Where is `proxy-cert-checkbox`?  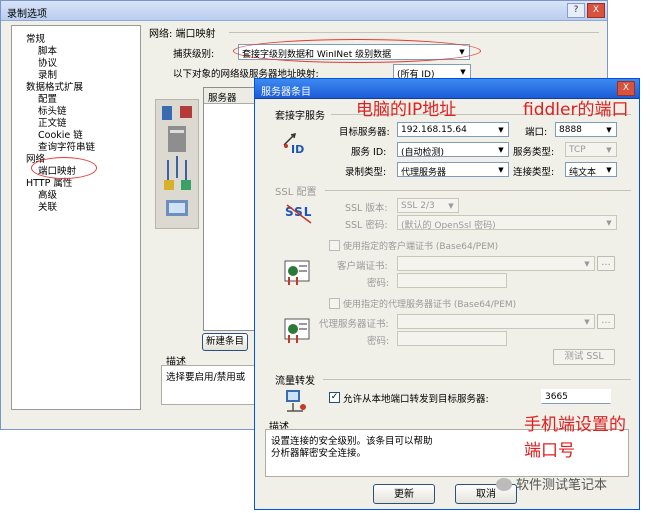
proxy-cert-checkbox is located at coordinates (334, 303).